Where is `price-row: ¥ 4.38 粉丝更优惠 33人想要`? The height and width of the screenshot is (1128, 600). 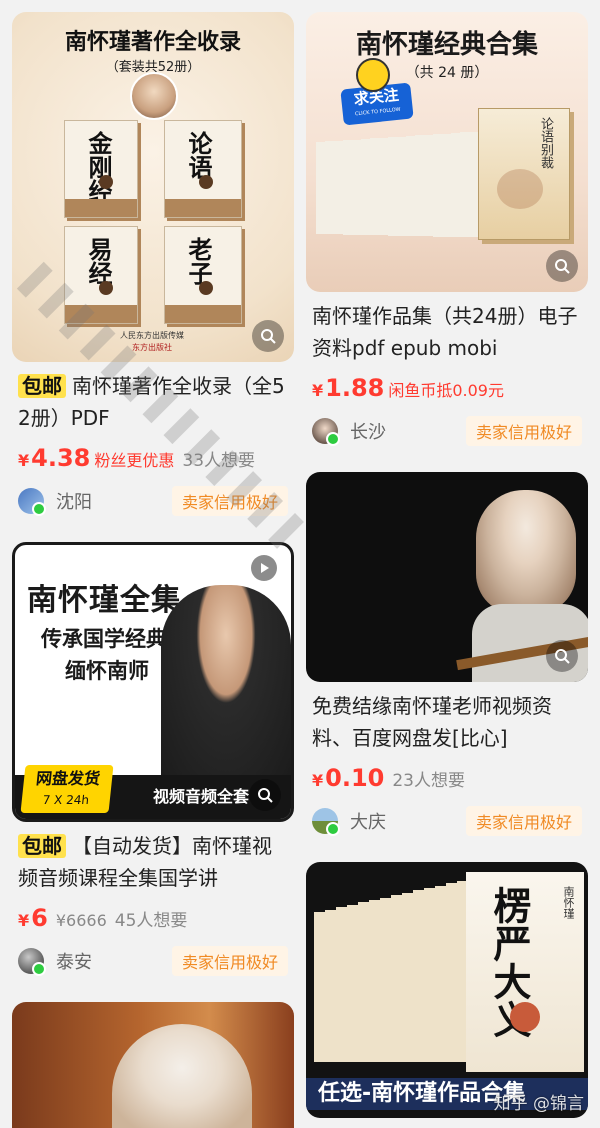
price-row: ¥ 4.38 粉丝更优惠 33人想要 is located at coordinates (137, 458).